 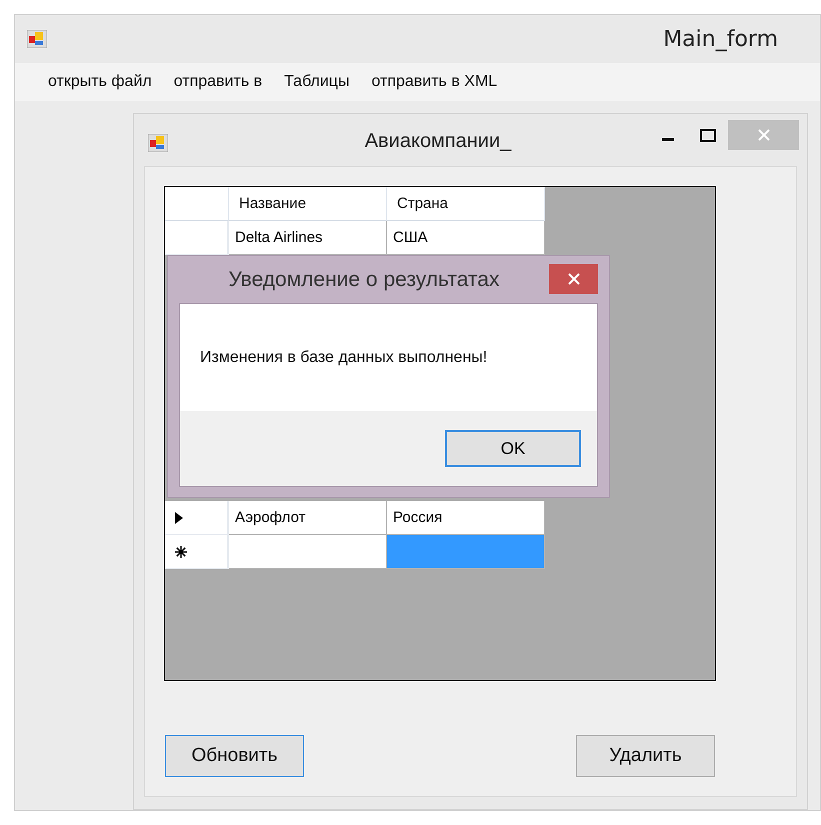 What do you see at coordinates (308, 518) in the screenshot?
I see `table-cell: Аэрофлот` at bounding box center [308, 518].